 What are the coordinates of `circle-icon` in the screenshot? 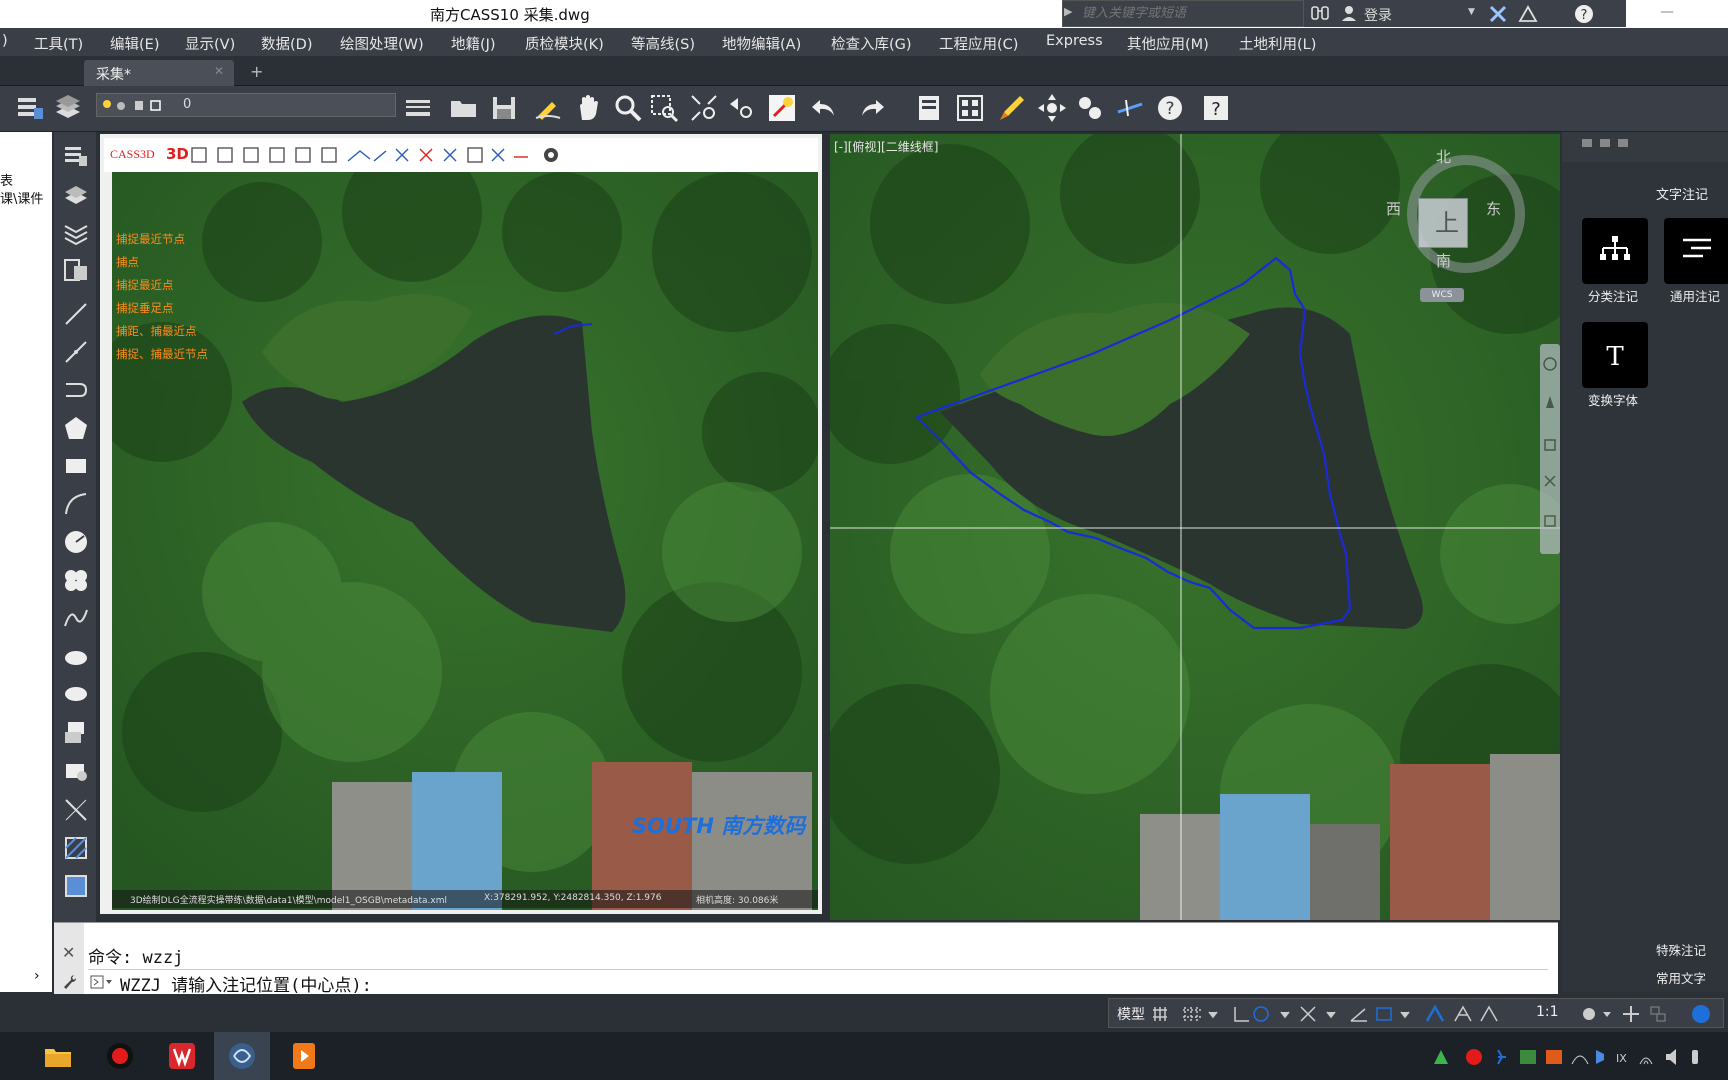 It's located at (76, 542).